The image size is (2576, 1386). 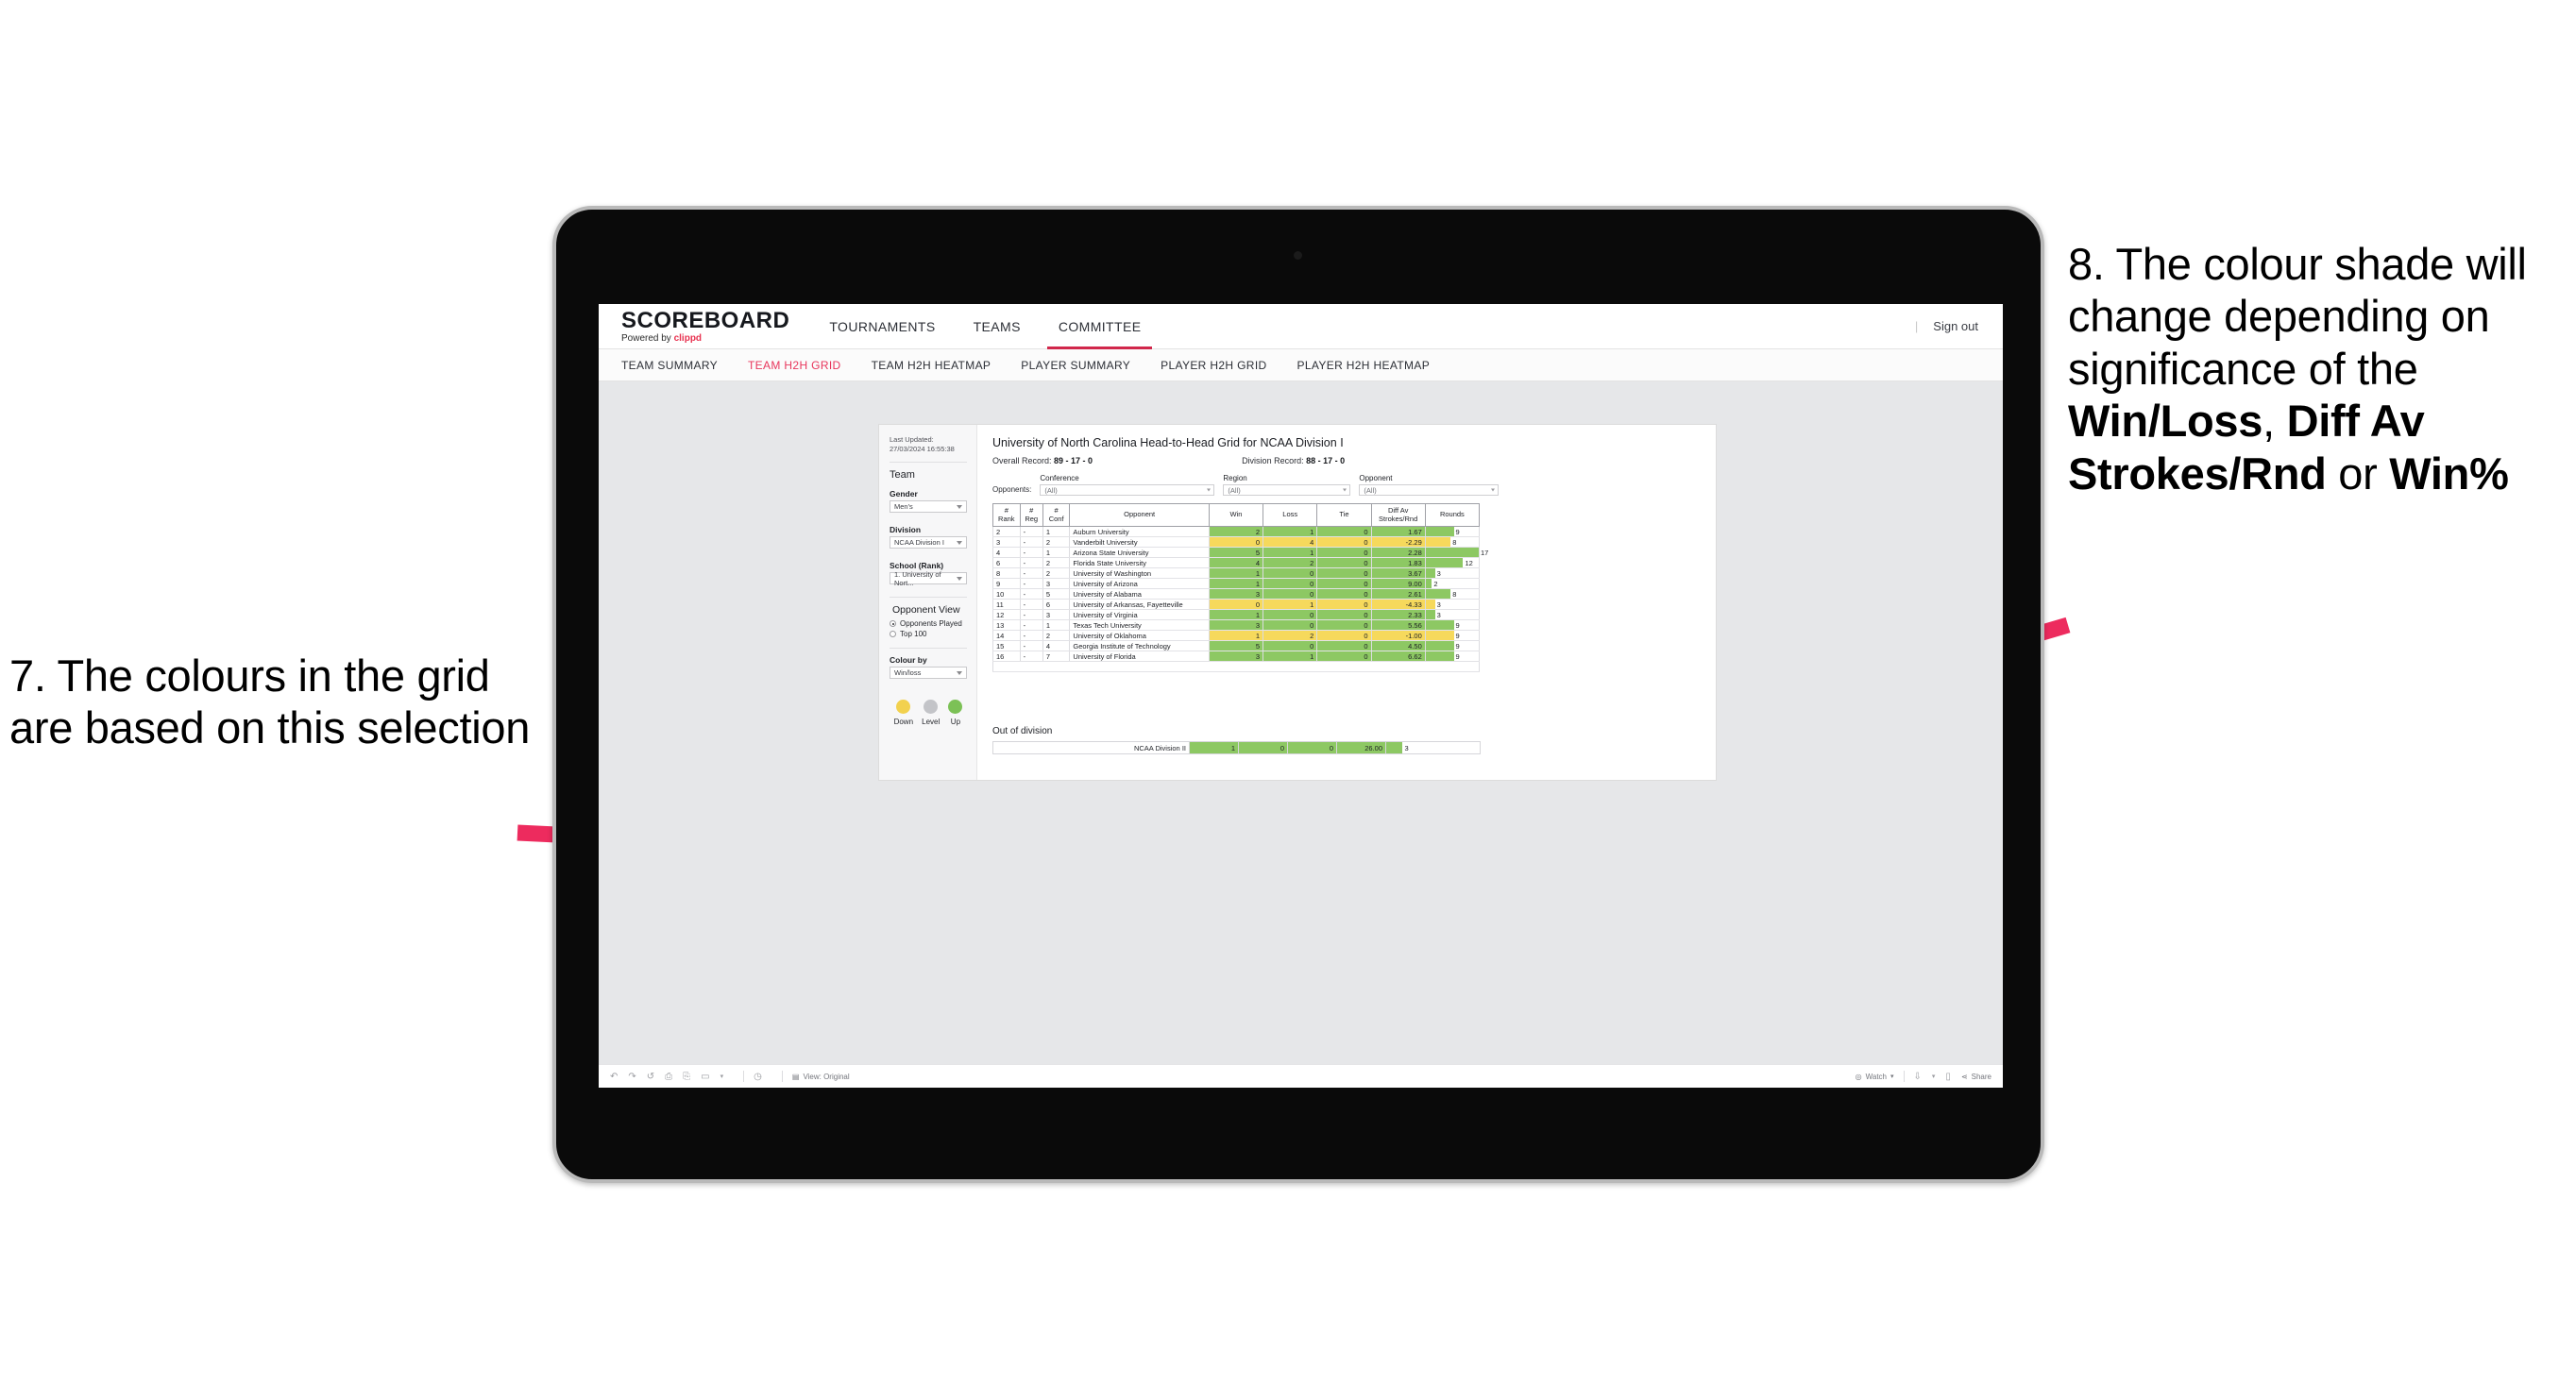 I want to click on cell-rank: 10, so click(x=1006, y=594).